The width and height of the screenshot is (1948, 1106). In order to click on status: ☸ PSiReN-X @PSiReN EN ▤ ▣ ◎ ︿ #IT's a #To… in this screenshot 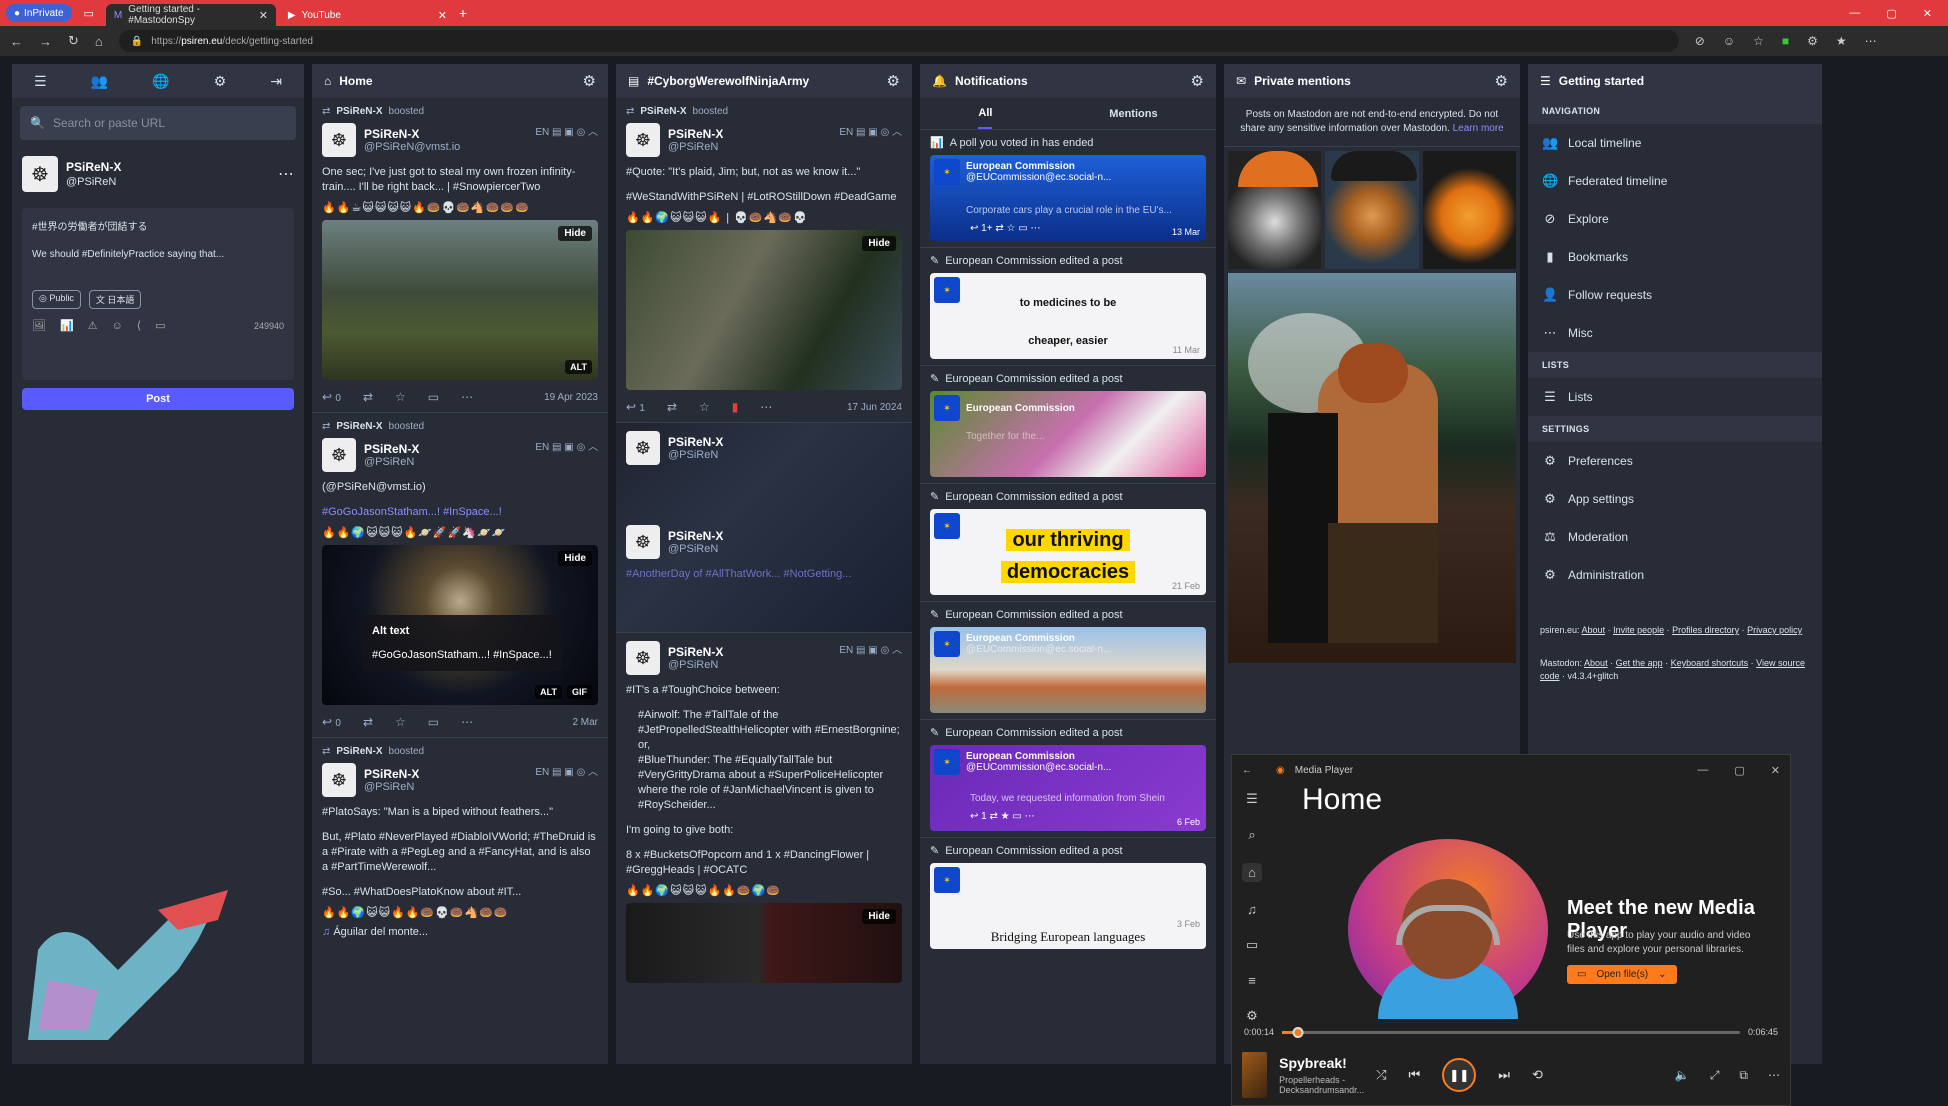, I will do `click(764, 812)`.